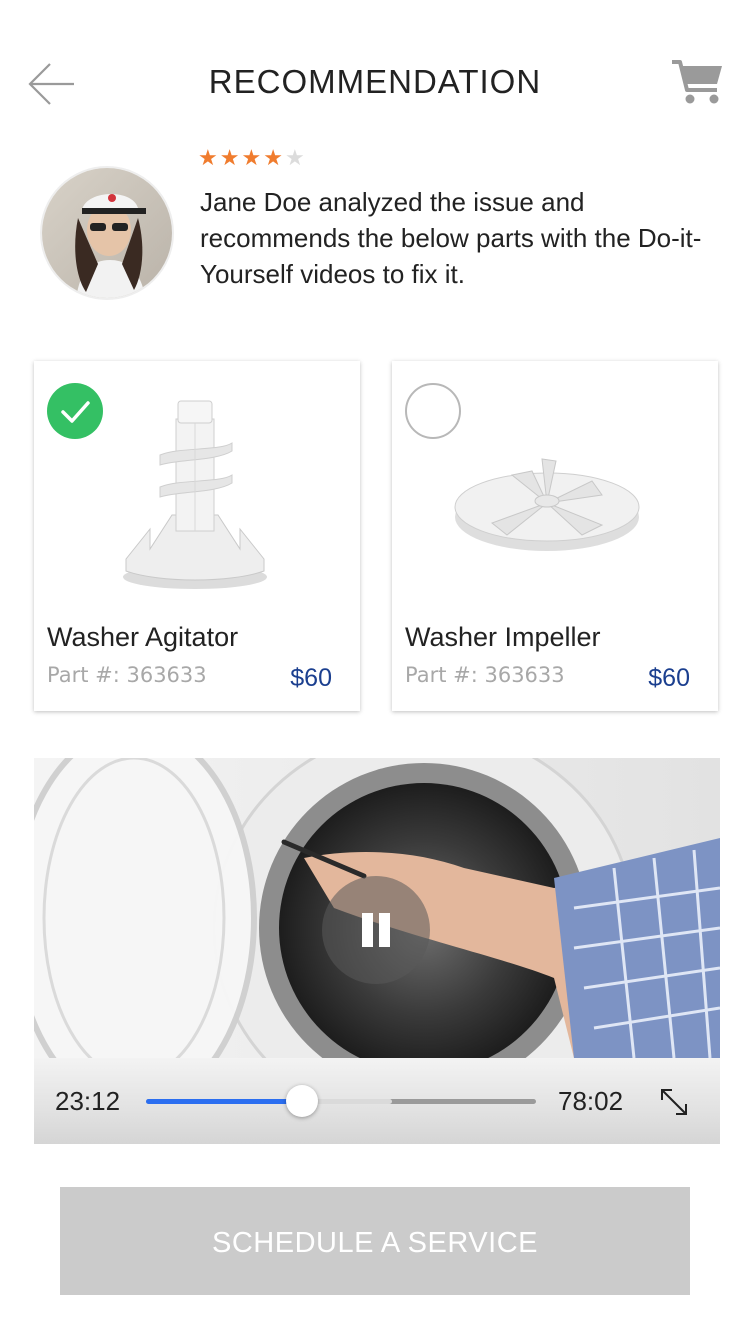 The width and height of the screenshot is (750, 1334). Describe the element at coordinates (375, 1241) in the screenshot. I see `schedule-service-button: SCHEDULE A SERVICE` at that location.